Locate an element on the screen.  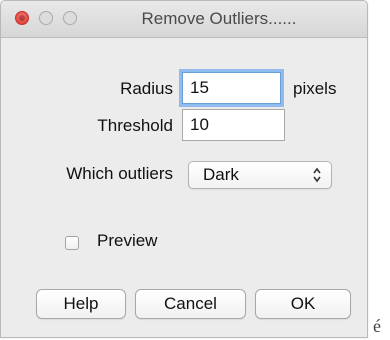
radius-label: Radius is located at coordinates (146, 88).